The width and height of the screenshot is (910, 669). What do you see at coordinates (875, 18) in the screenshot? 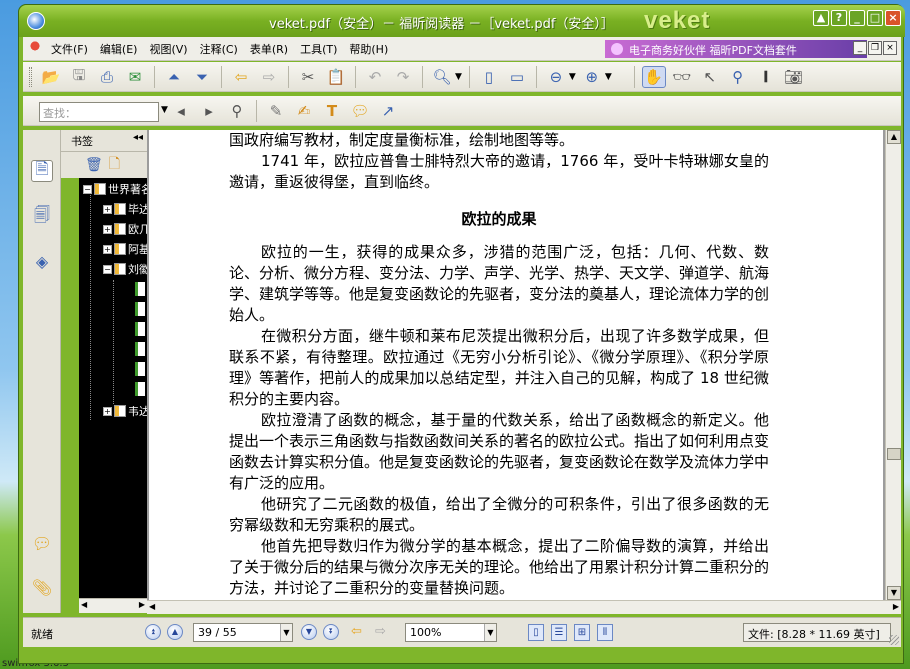
I see `maximize-button: □` at bounding box center [875, 18].